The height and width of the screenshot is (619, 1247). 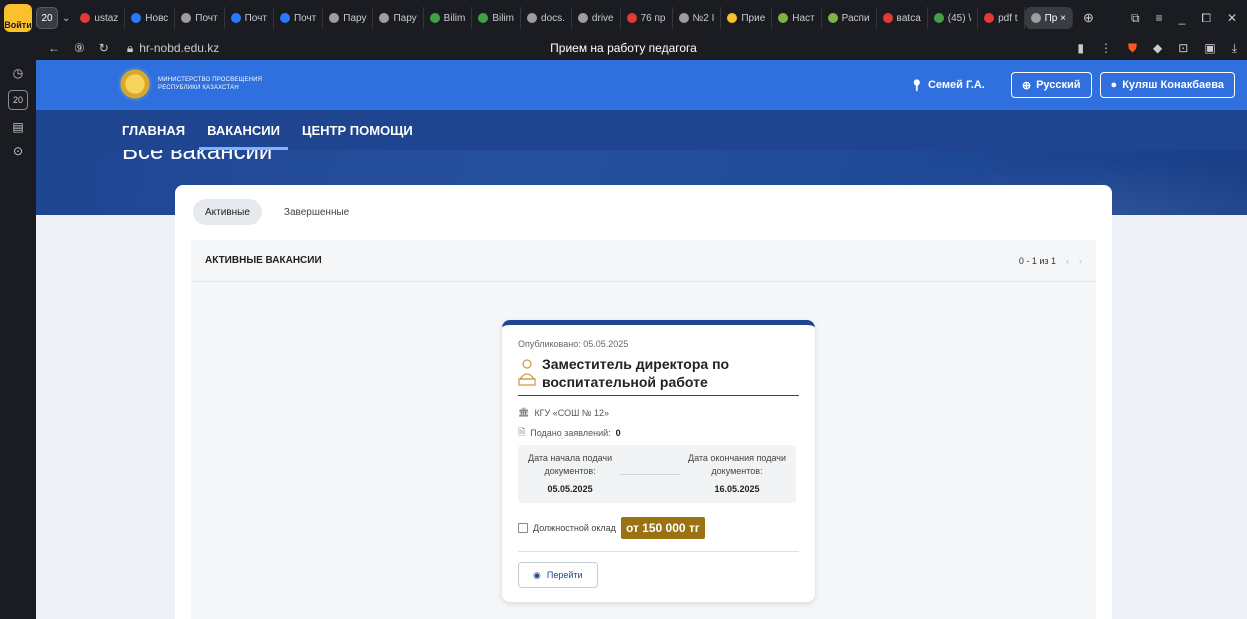 What do you see at coordinates (558, 575) in the screenshot?
I see `open-vacancy-button: ◉ Перейти` at bounding box center [558, 575].